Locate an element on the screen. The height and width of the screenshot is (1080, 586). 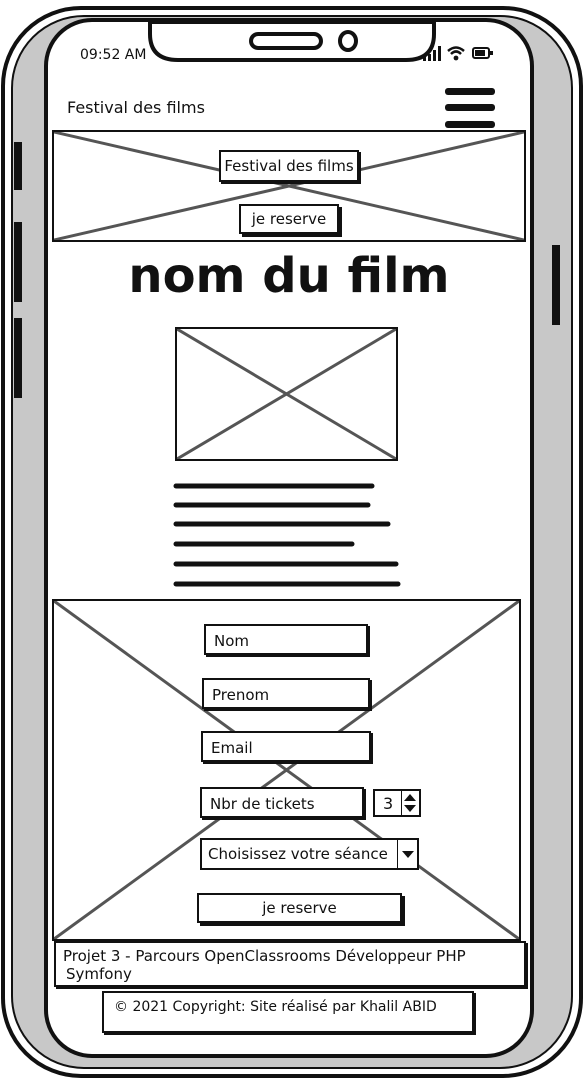
chevron-down-icon is located at coordinates (407, 854).